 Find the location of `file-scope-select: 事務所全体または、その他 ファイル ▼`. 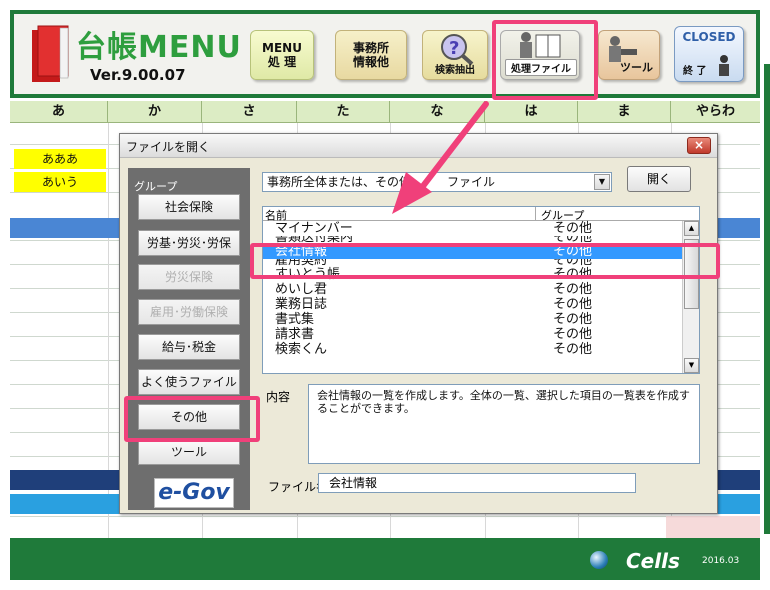

file-scope-select: 事務所全体または、その他 ファイル ▼ is located at coordinates (437, 182).